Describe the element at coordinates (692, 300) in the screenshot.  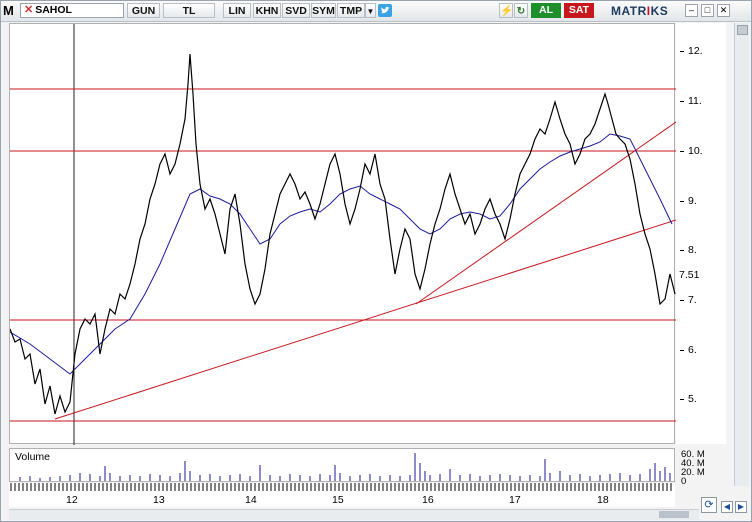
I see `y-tick-label: 7.` at that location.